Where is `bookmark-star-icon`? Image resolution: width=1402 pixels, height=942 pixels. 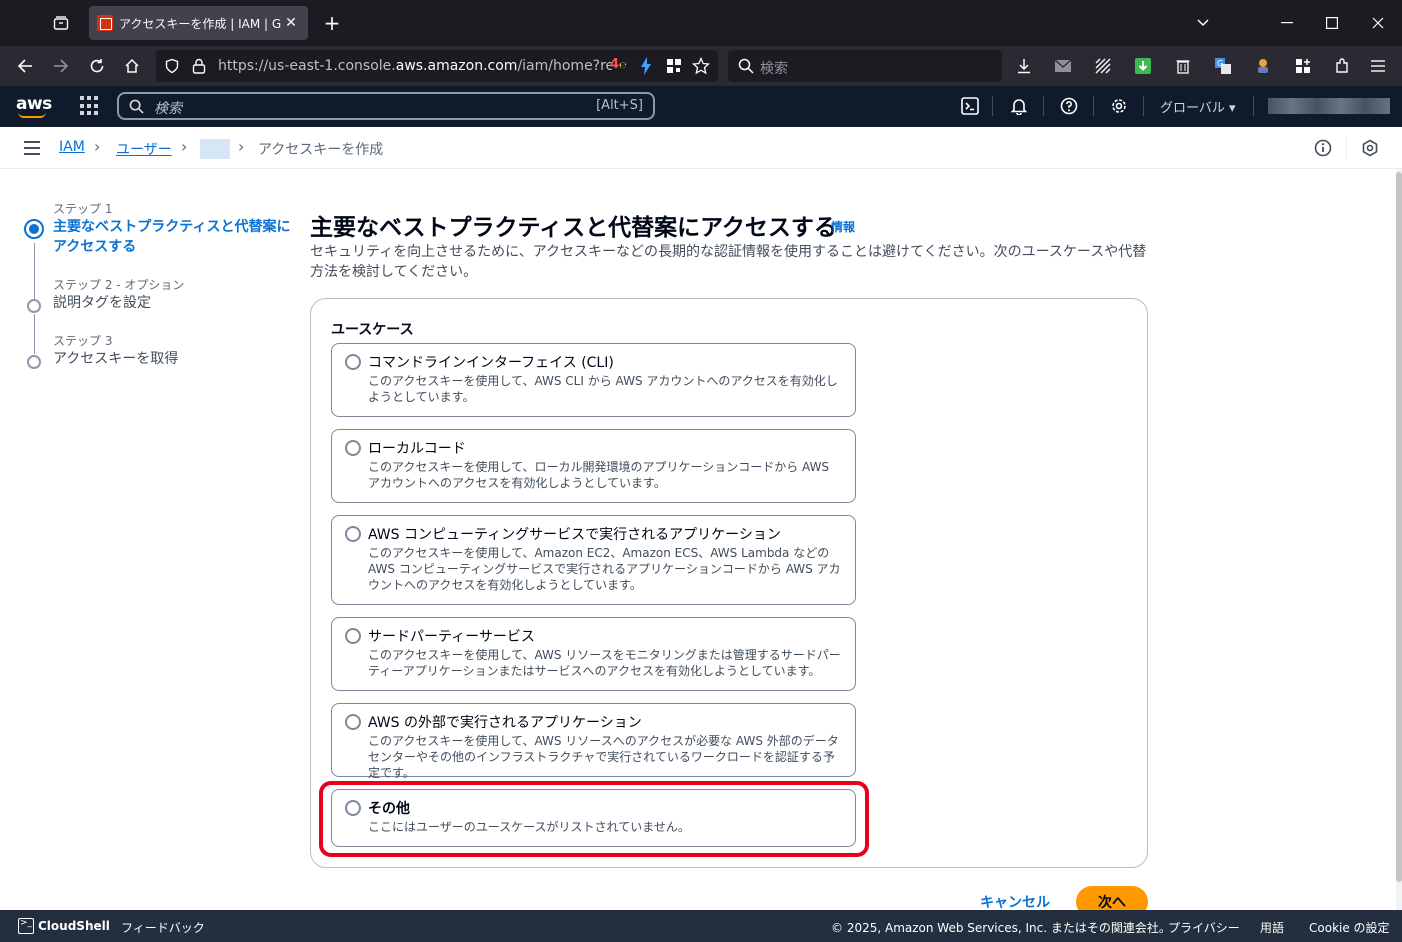 bookmark-star-icon is located at coordinates (701, 67).